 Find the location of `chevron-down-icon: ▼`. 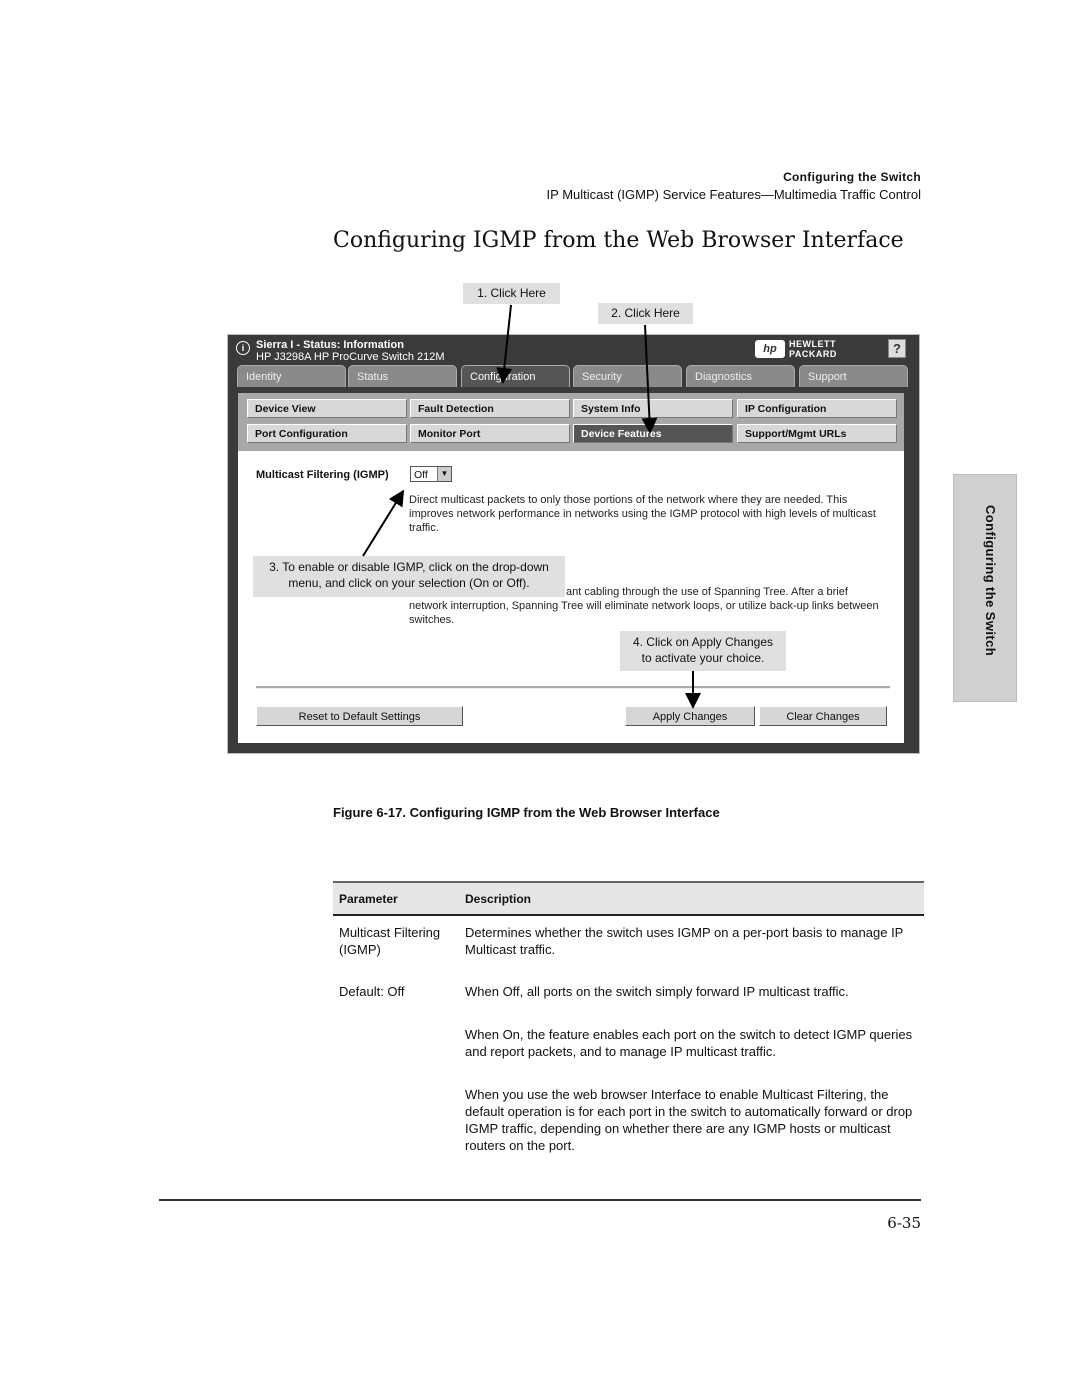

chevron-down-icon: ▼ is located at coordinates (444, 474).